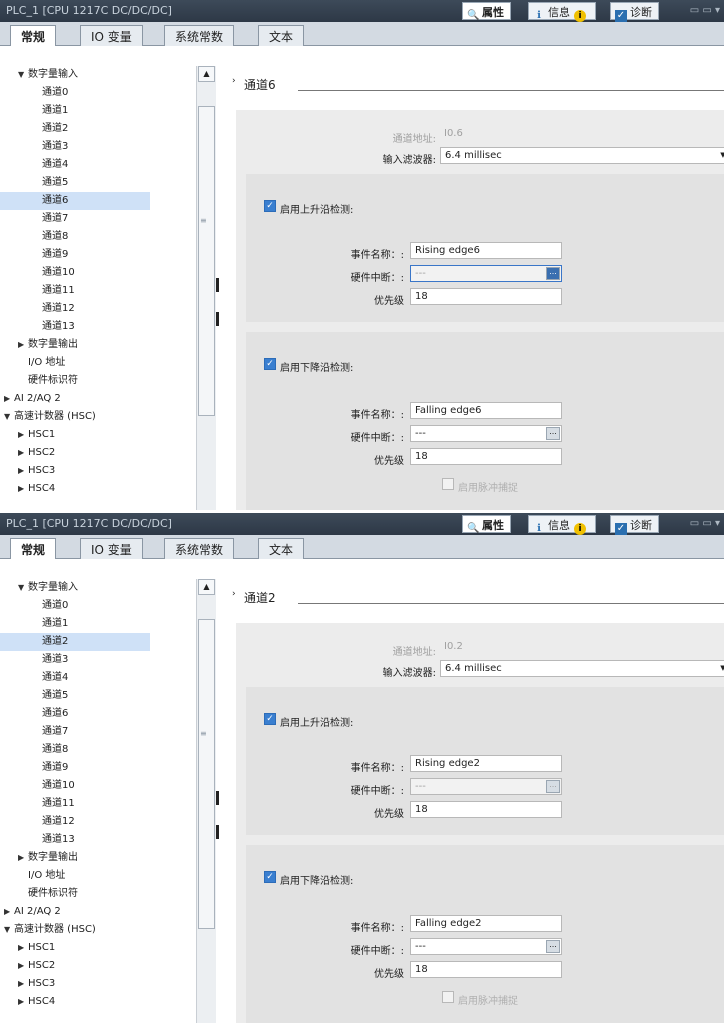 This screenshot has height=1023, width=724. I want to click on tree-item: 通道6, so click(95, 714).